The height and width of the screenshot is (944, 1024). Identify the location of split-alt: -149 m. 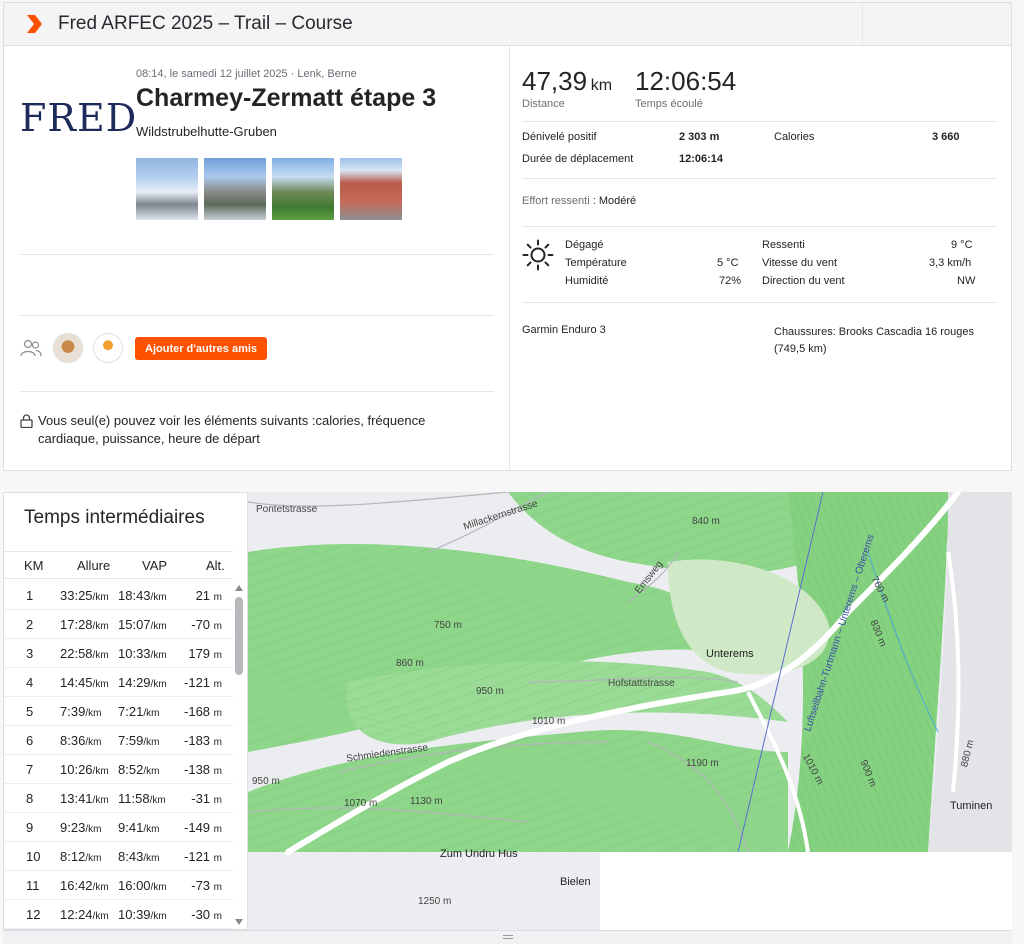
(203, 827).